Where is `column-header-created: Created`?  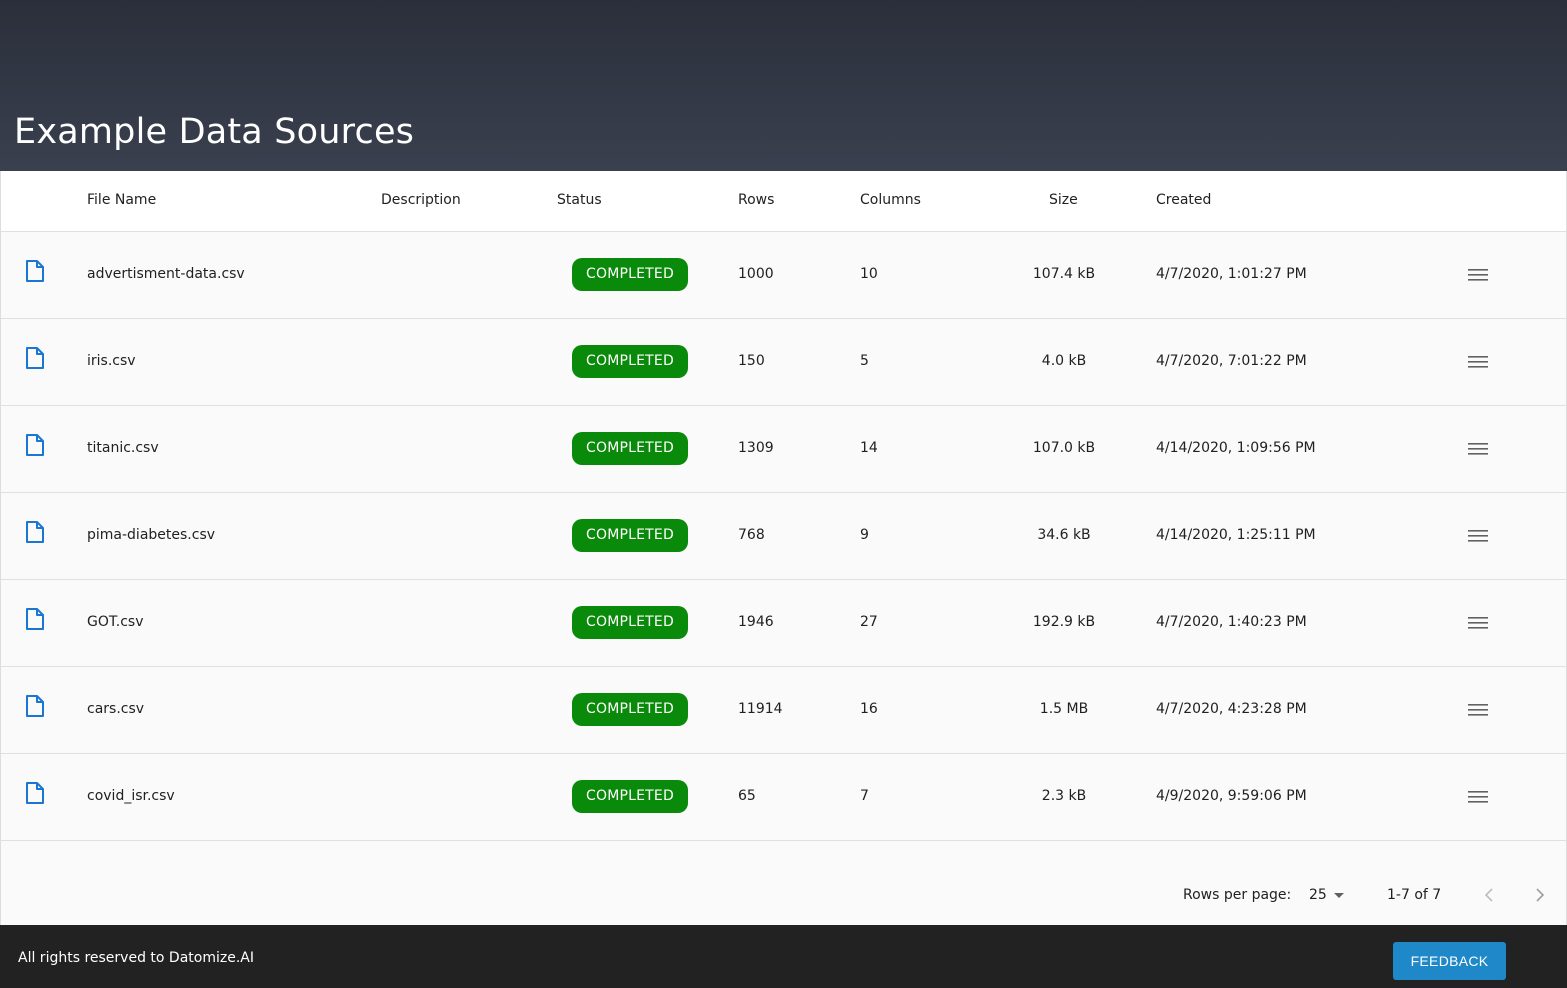
column-header-created: Created is located at coordinates (1183, 200).